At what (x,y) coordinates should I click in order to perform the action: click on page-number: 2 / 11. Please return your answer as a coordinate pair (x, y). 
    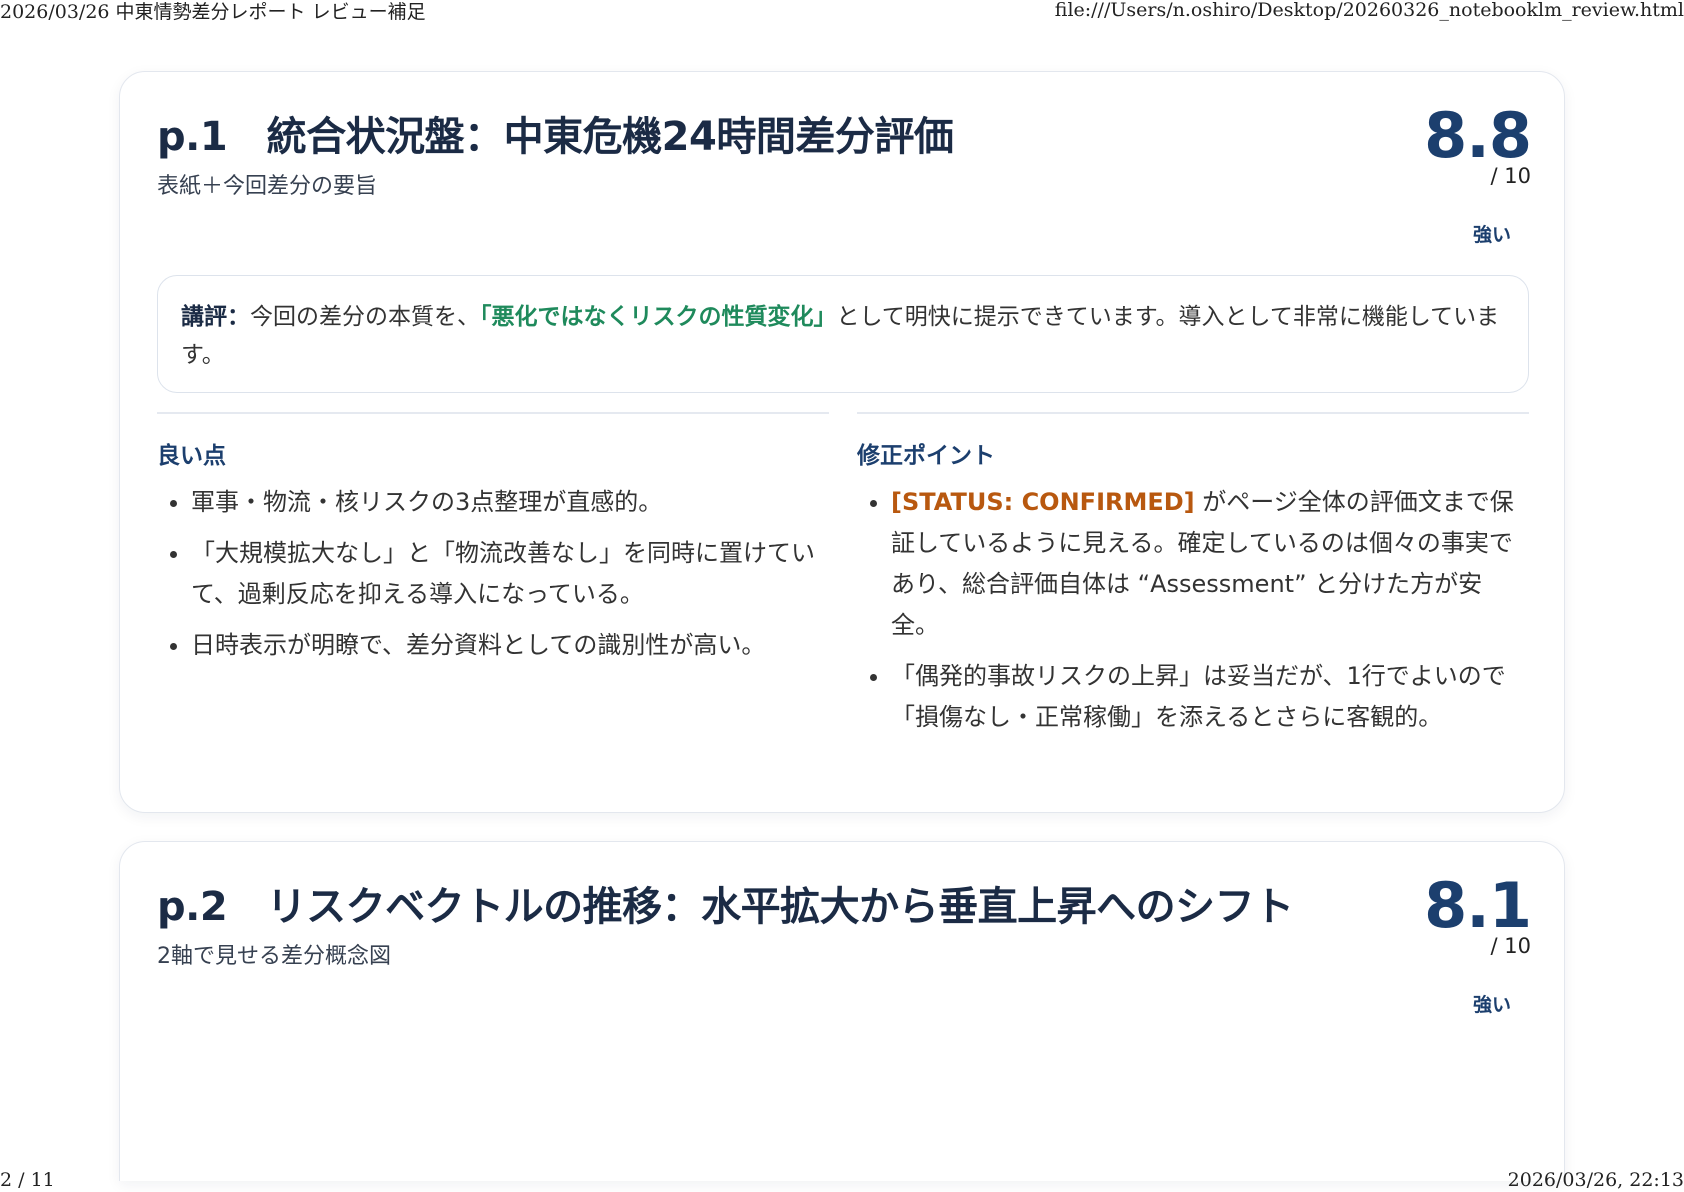
    Looking at the image, I should click on (27, 1180).